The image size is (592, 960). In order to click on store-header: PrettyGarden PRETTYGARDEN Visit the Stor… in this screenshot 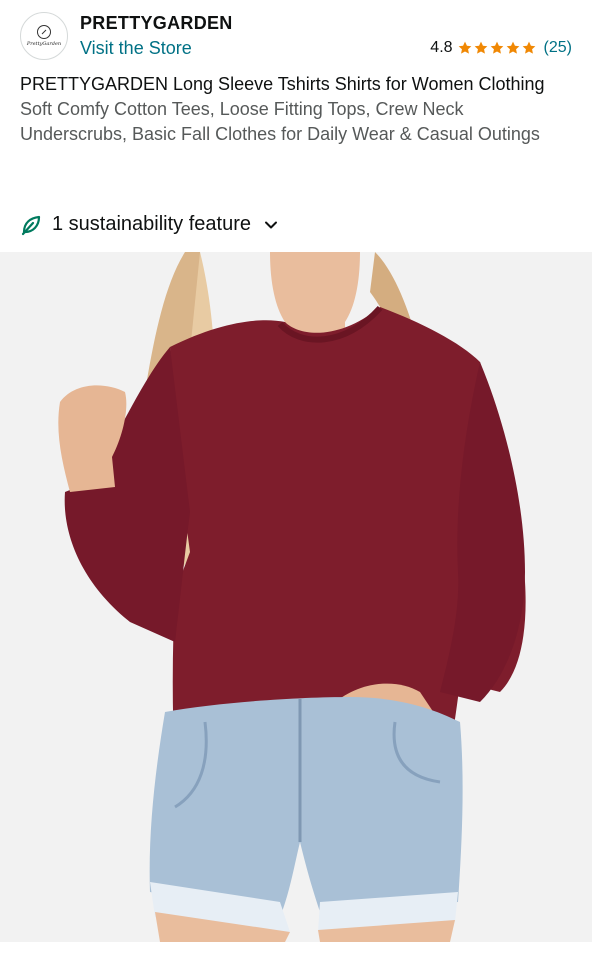, I will do `click(296, 35)`.